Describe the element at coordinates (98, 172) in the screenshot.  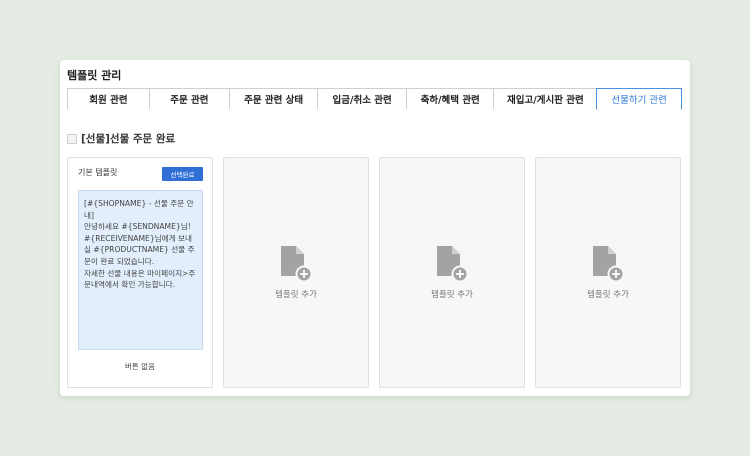
I see `template-card-header: 기본 템플릿` at that location.